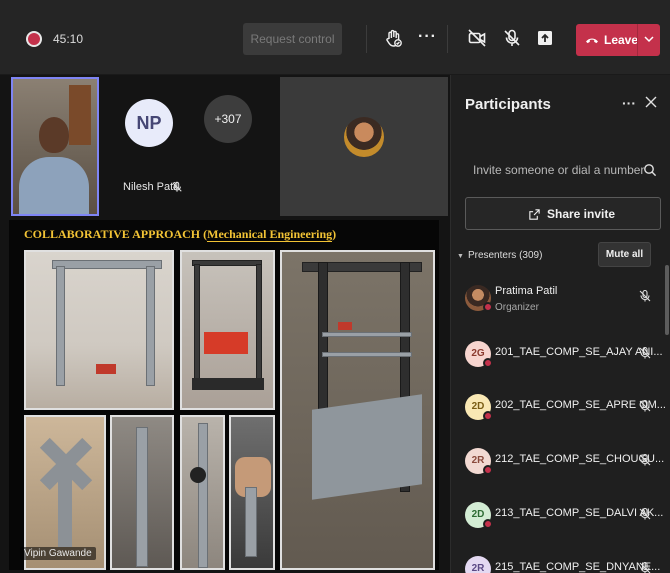 This screenshot has width=670, height=573. I want to click on meeting-timer: 45:10, so click(68, 39).